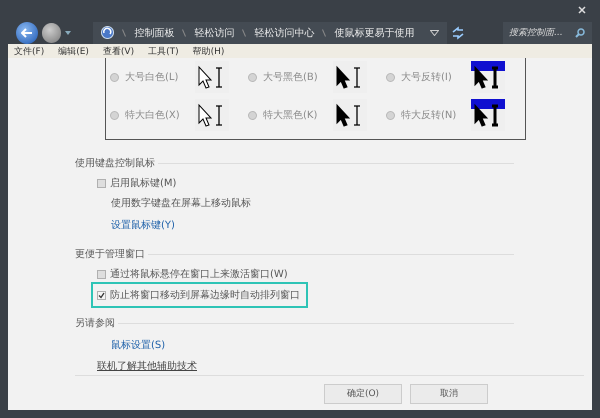  Describe the element at coordinates (290, 115) in the screenshot. I see `radio-label: 特大黑色(K)` at that location.